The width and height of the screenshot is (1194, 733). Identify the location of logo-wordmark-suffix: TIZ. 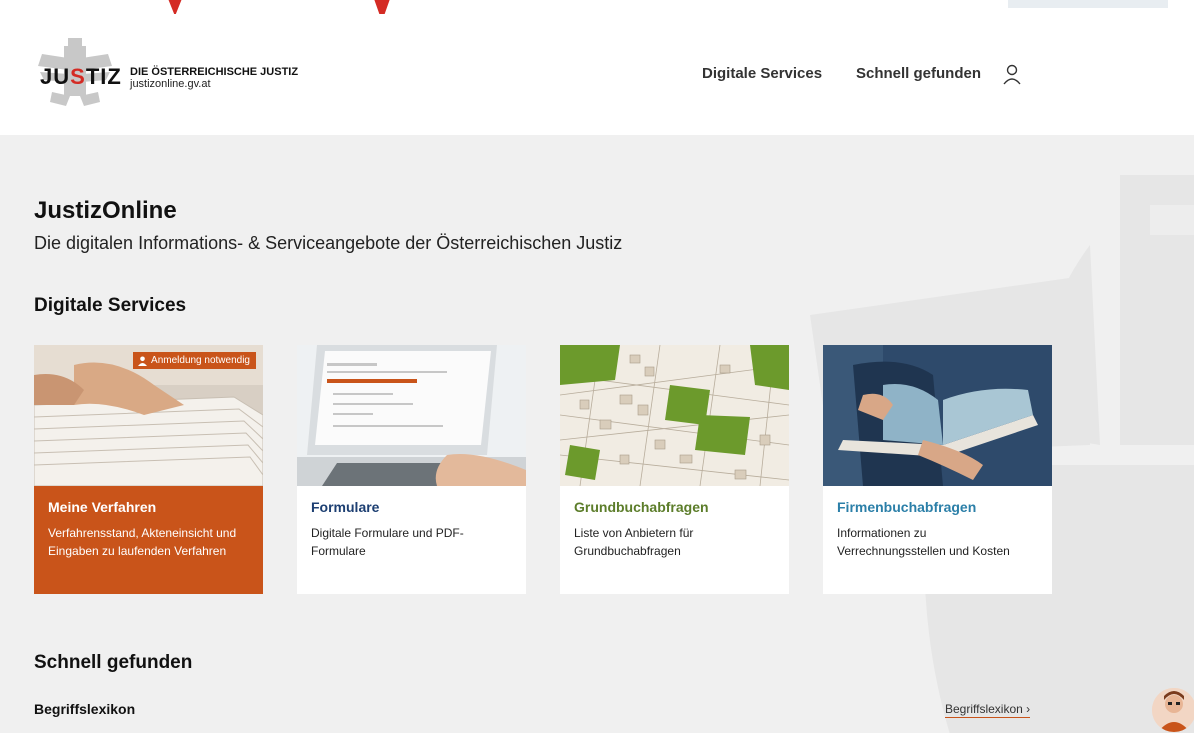
(103, 76).